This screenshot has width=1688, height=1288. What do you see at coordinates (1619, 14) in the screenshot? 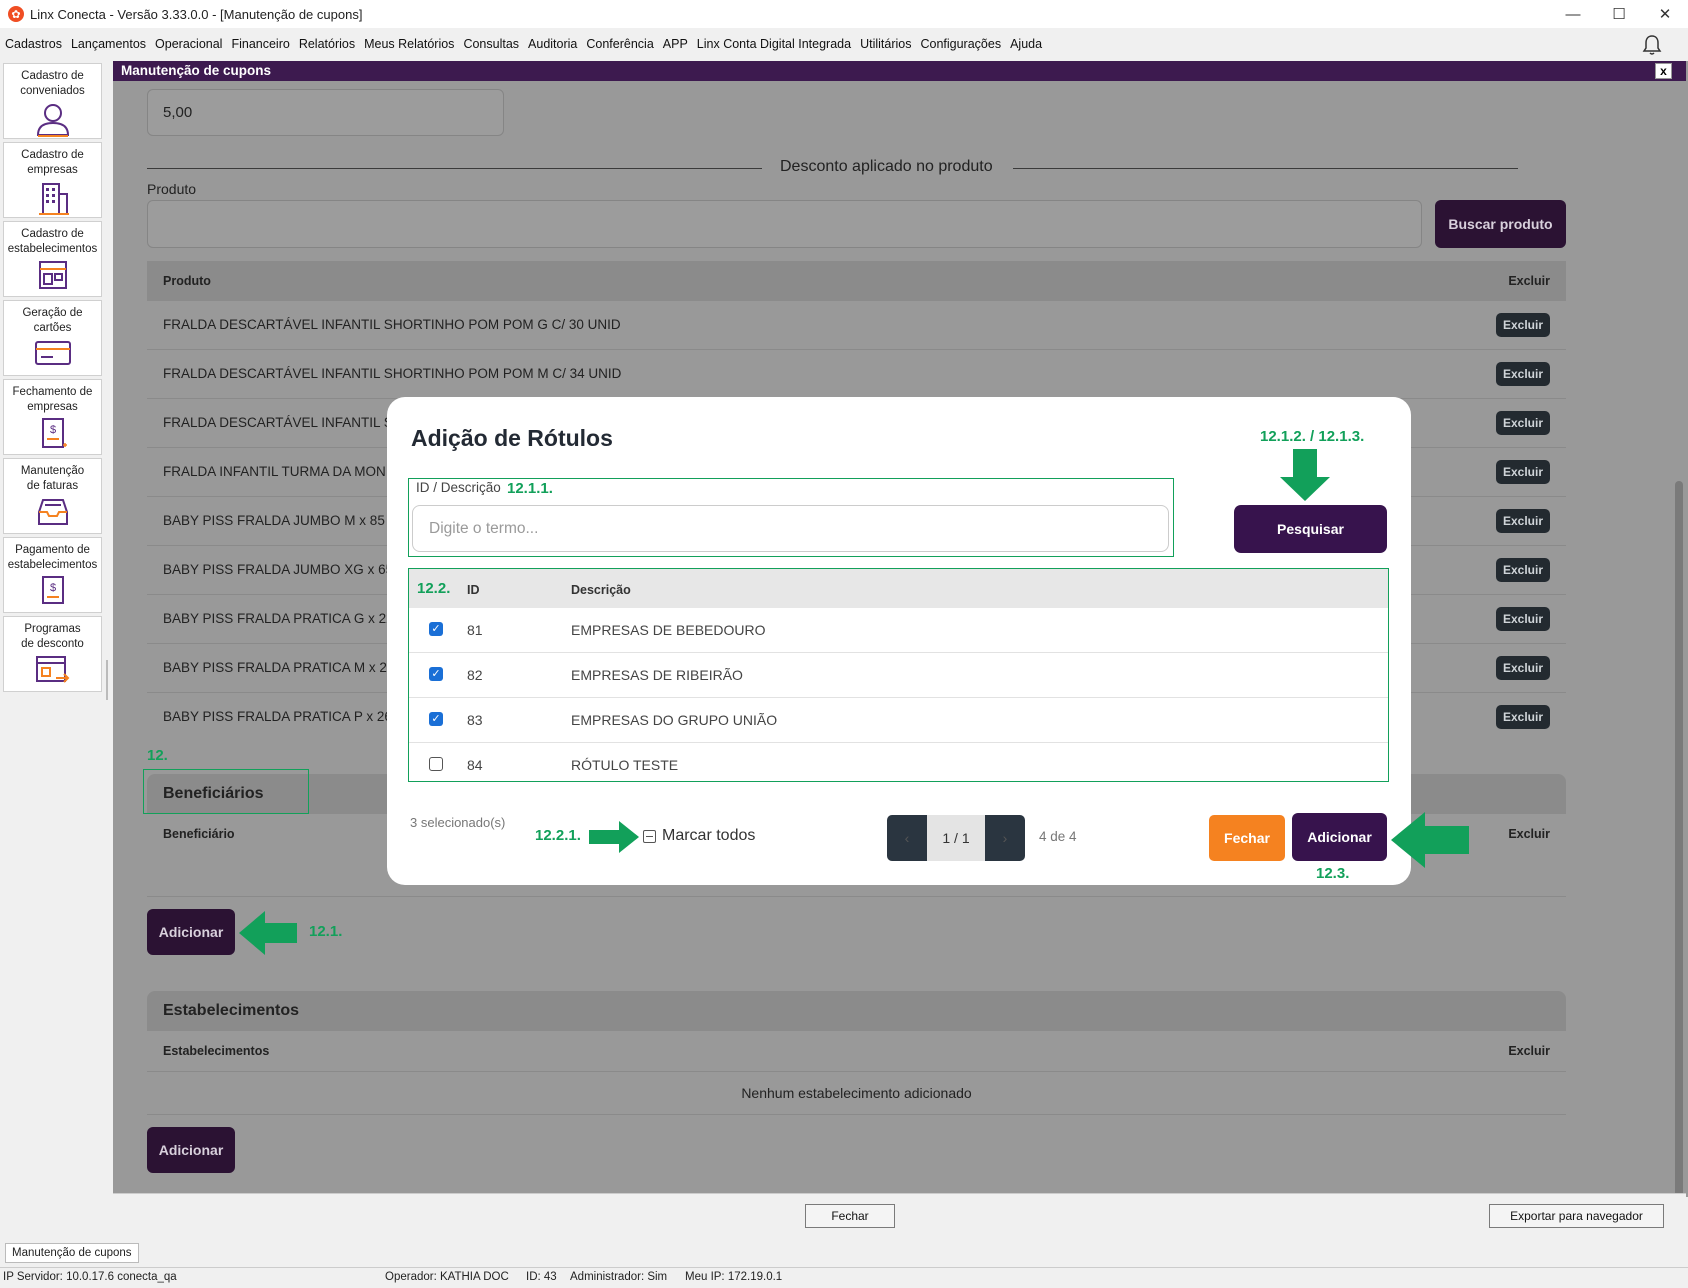
I see `maximize-button: ☐` at bounding box center [1619, 14].